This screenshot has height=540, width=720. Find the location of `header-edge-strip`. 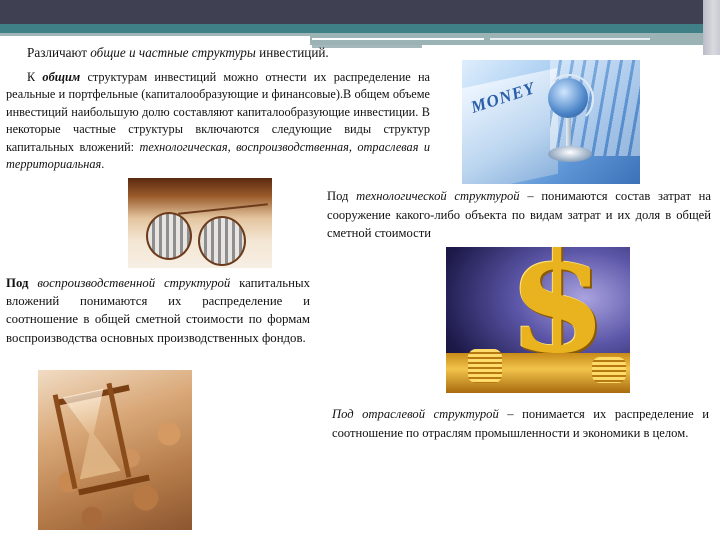

header-edge-strip is located at coordinates (711, 27).